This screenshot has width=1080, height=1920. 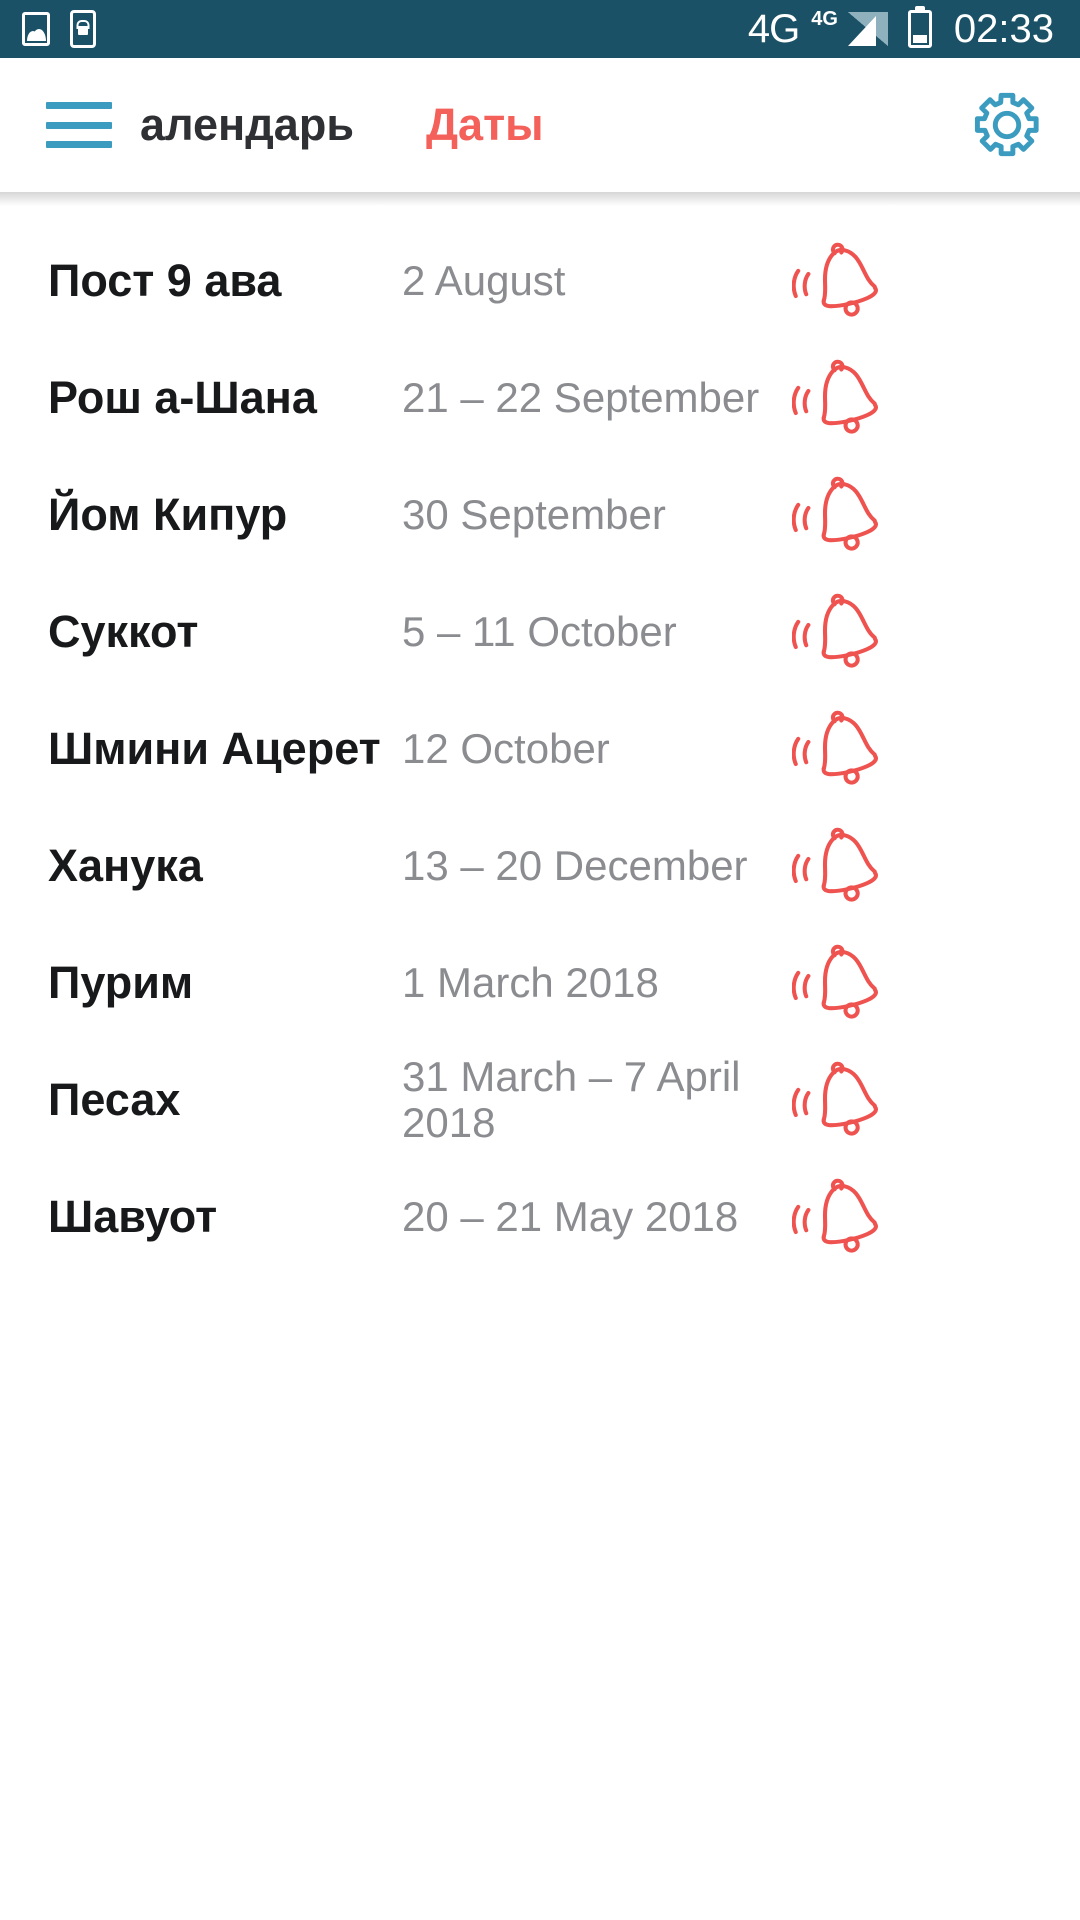 What do you see at coordinates (530, 982) in the screenshot?
I see `holiday-date-label: 1 March 2018` at bounding box center [530, 982].